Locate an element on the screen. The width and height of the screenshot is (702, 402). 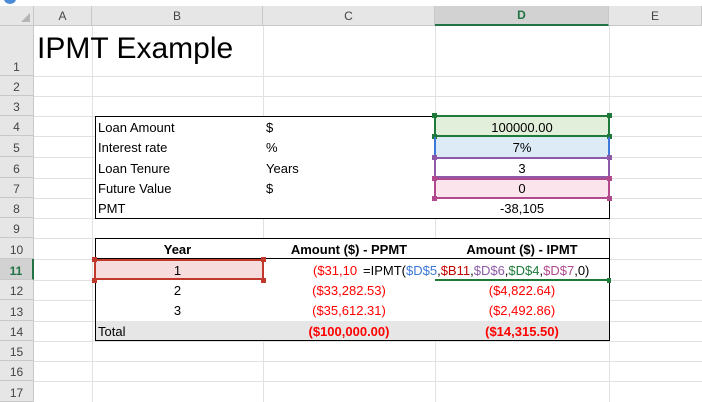
total-ppmt: ($100,000.00) is located at coordinates (349, 331).